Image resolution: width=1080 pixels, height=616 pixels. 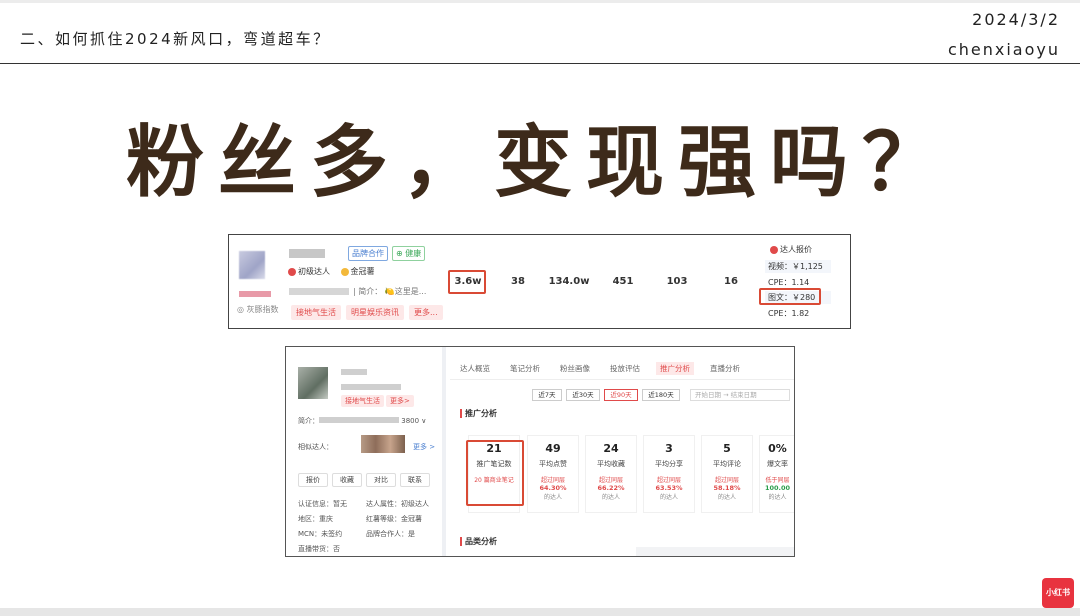 What do you see at coordinates (525, 368) in the screenshot?
I see `tab-notes: 笔记分析` at bounding box center [525, 368].